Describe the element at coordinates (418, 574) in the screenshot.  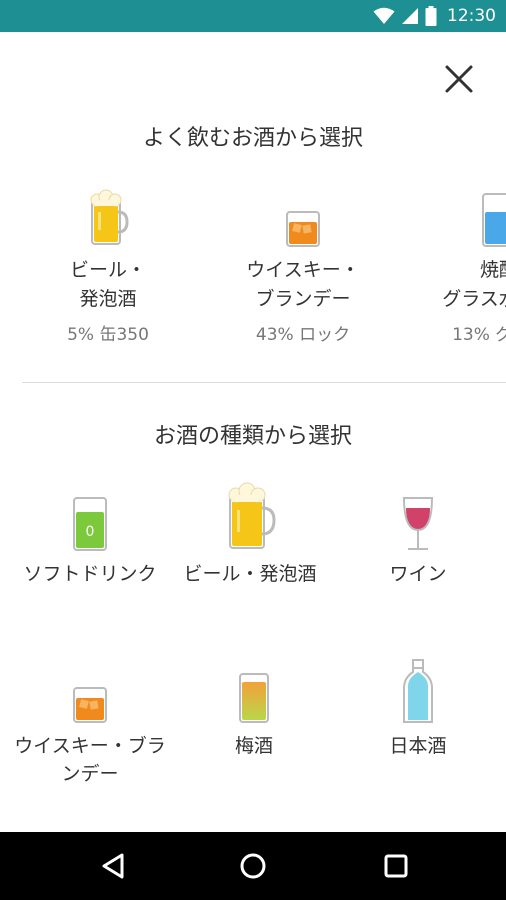
I see `type-name: ワイン` at that location.